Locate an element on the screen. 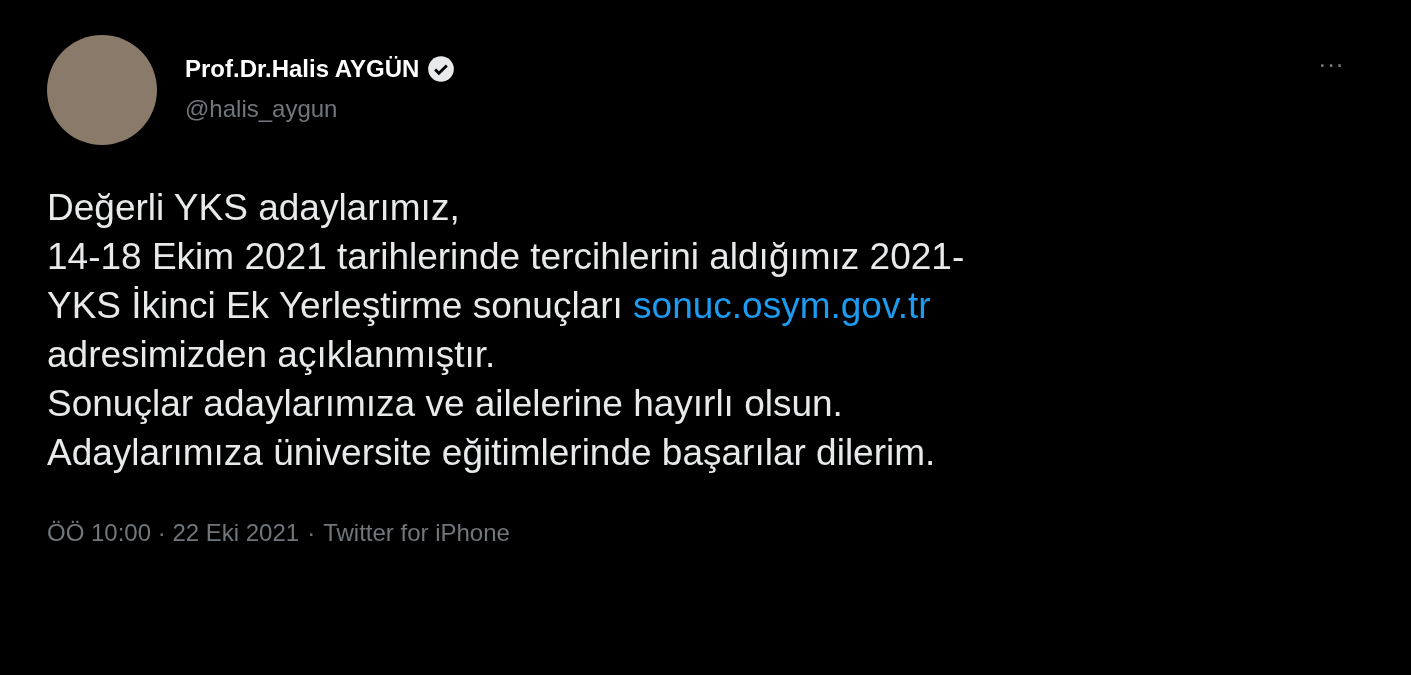 This screenshot has width=1411, height=675. source-link: Twitter for iPhone is located at coordinates (416, 533).